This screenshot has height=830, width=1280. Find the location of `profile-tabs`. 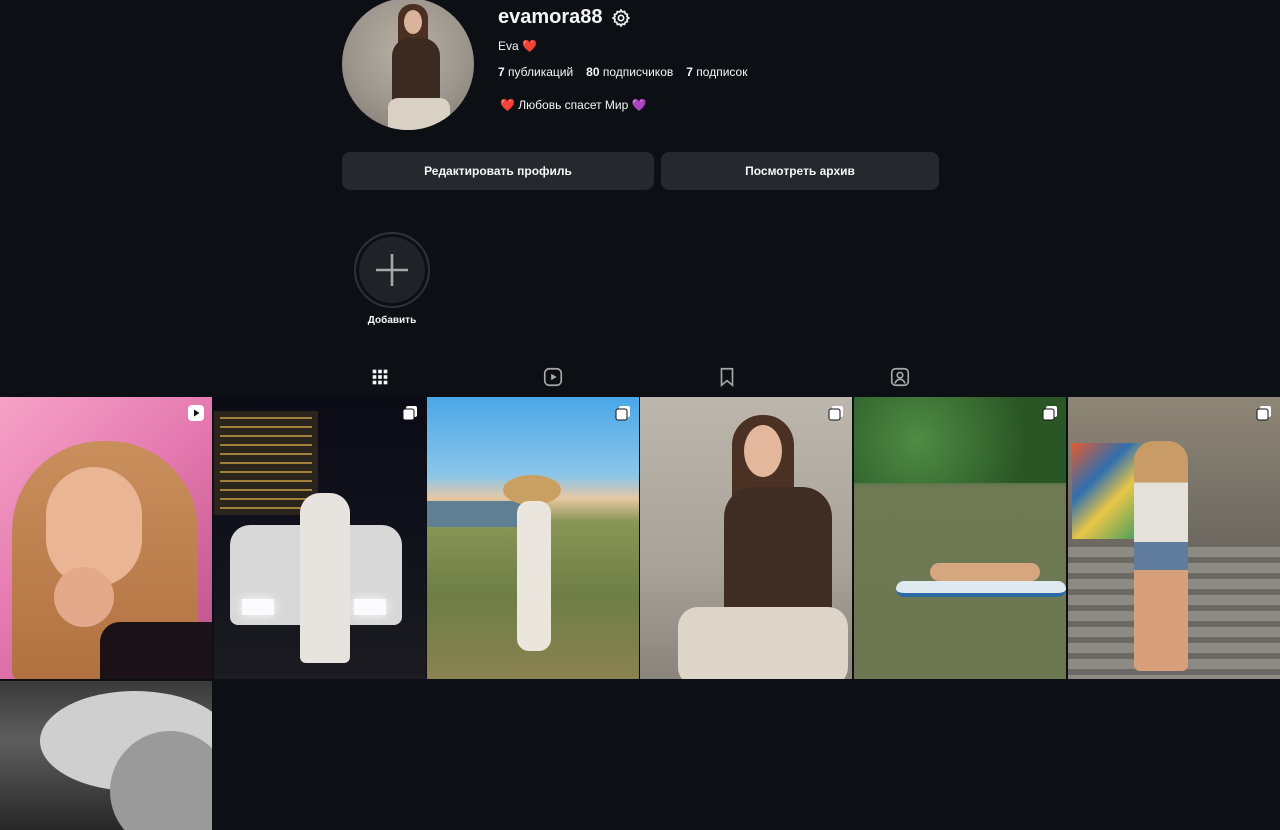

profile-tabs is located at coordinates (640, 380).